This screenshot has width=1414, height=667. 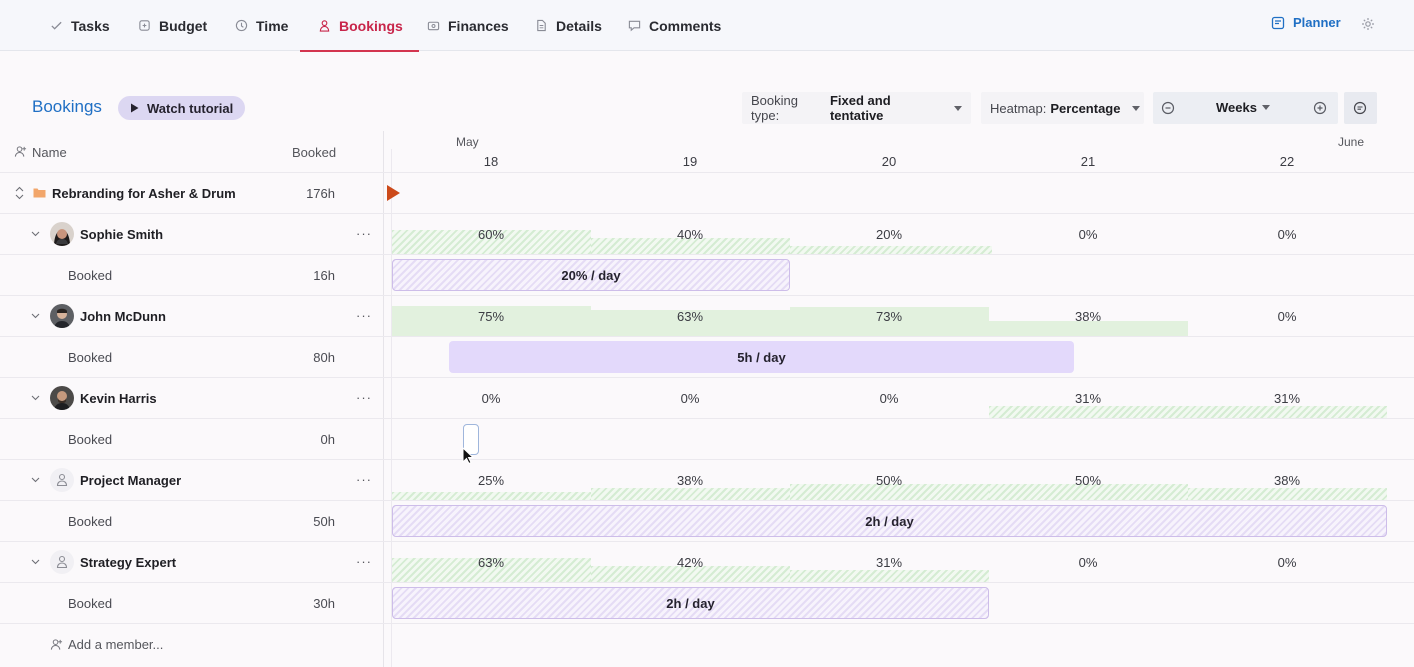 What do you see at coordinates (1168, 108) in the screenshot?
I see `zoom-out-icon` at bounding box center [1168, 108].